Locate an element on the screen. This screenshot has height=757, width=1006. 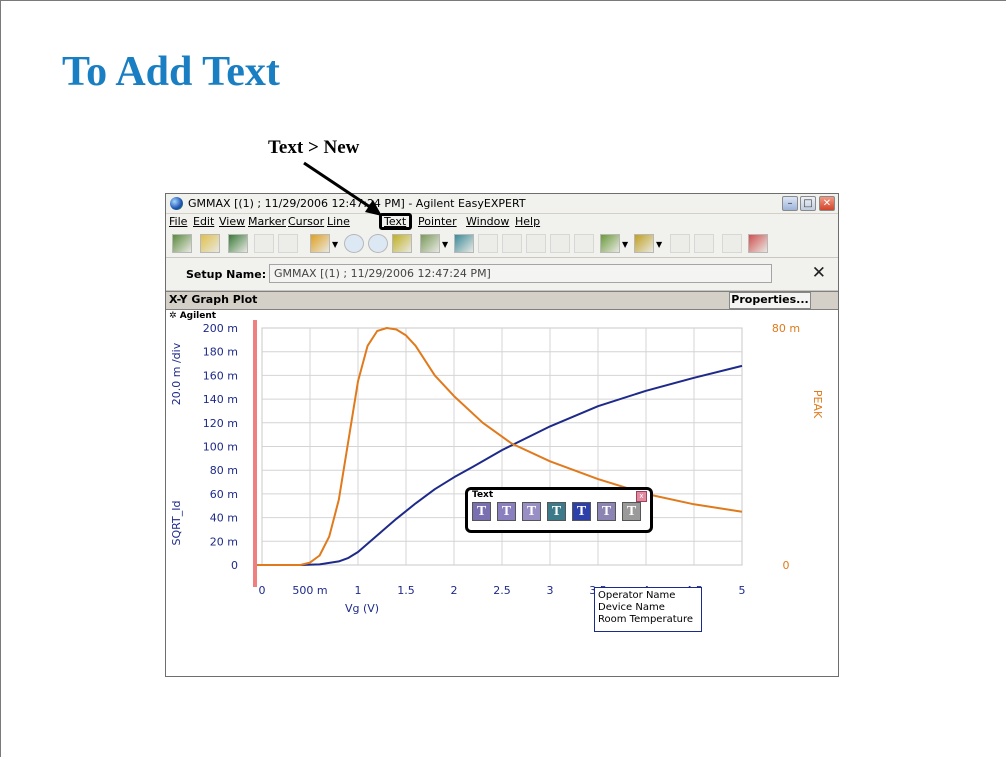
y-tick-label: 120 m is located at coordinates (220, 423).